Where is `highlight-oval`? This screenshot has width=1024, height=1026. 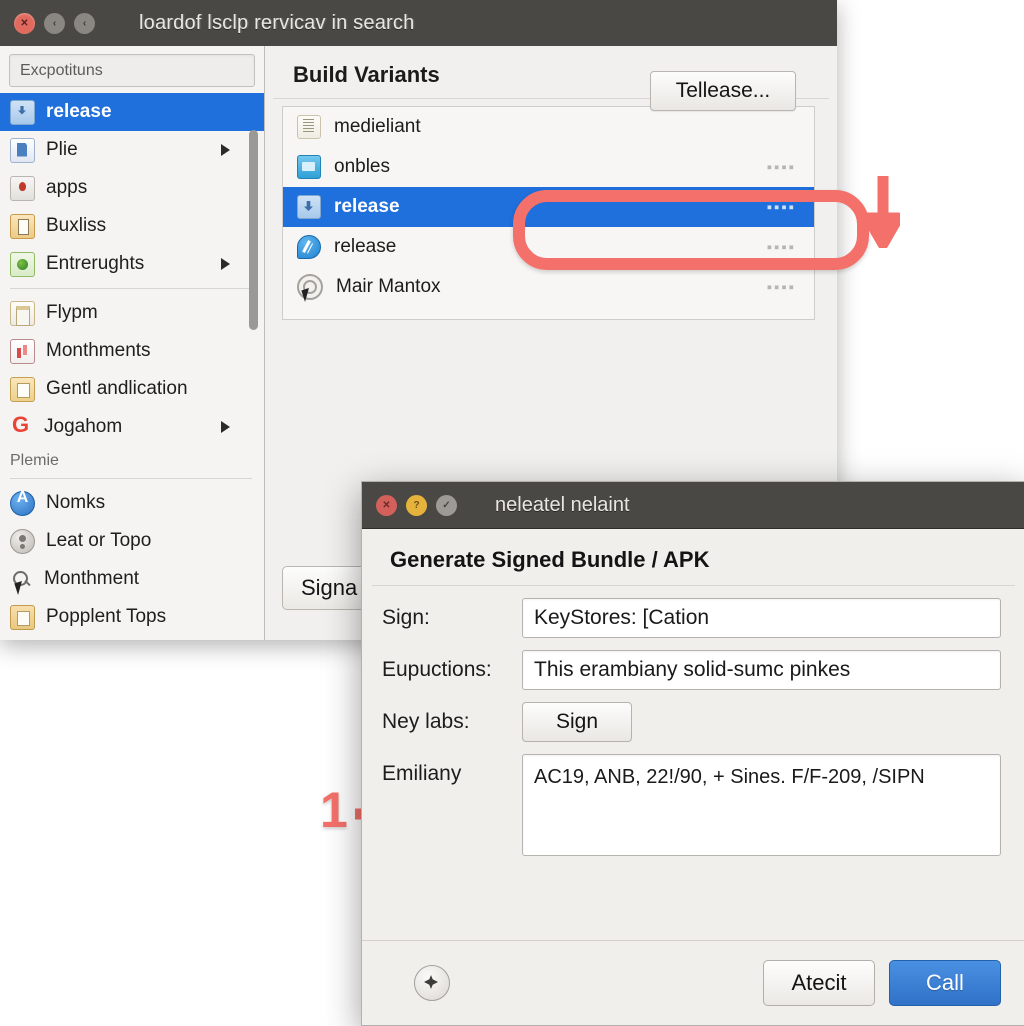 highlight-oval is located at coordinates (691, 230).